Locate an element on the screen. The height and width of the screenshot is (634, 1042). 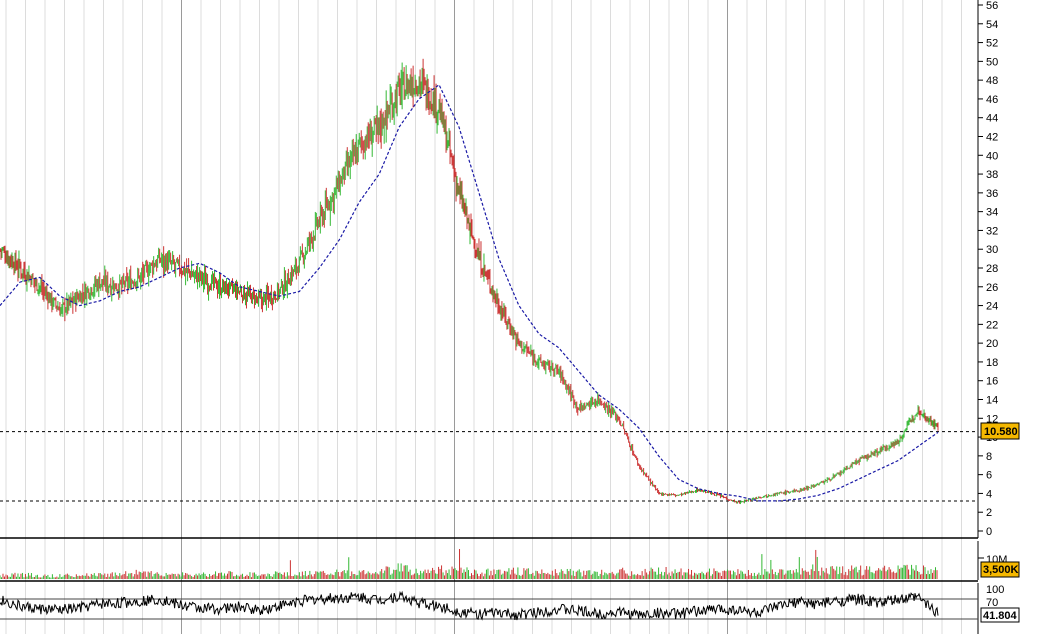
price-tick-label: 24 is located at coordinates (992, 307).